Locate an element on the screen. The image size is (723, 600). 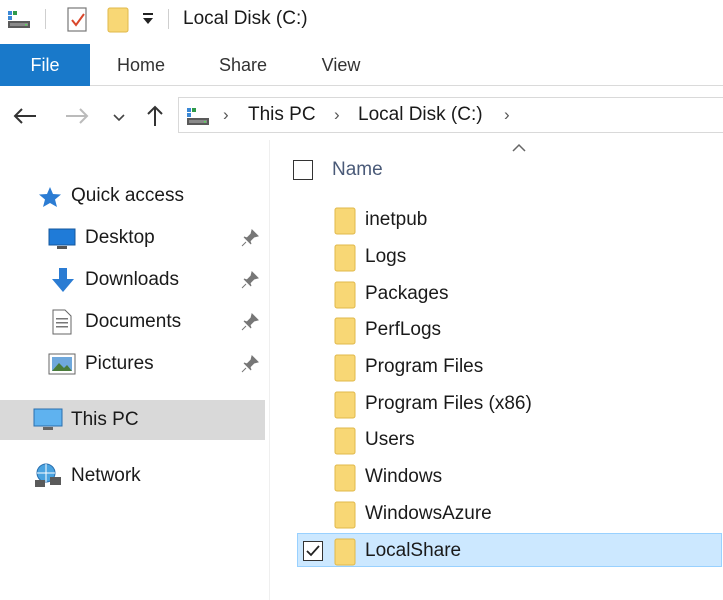
nav-label: Downloads is located at coordinates (132, 279).